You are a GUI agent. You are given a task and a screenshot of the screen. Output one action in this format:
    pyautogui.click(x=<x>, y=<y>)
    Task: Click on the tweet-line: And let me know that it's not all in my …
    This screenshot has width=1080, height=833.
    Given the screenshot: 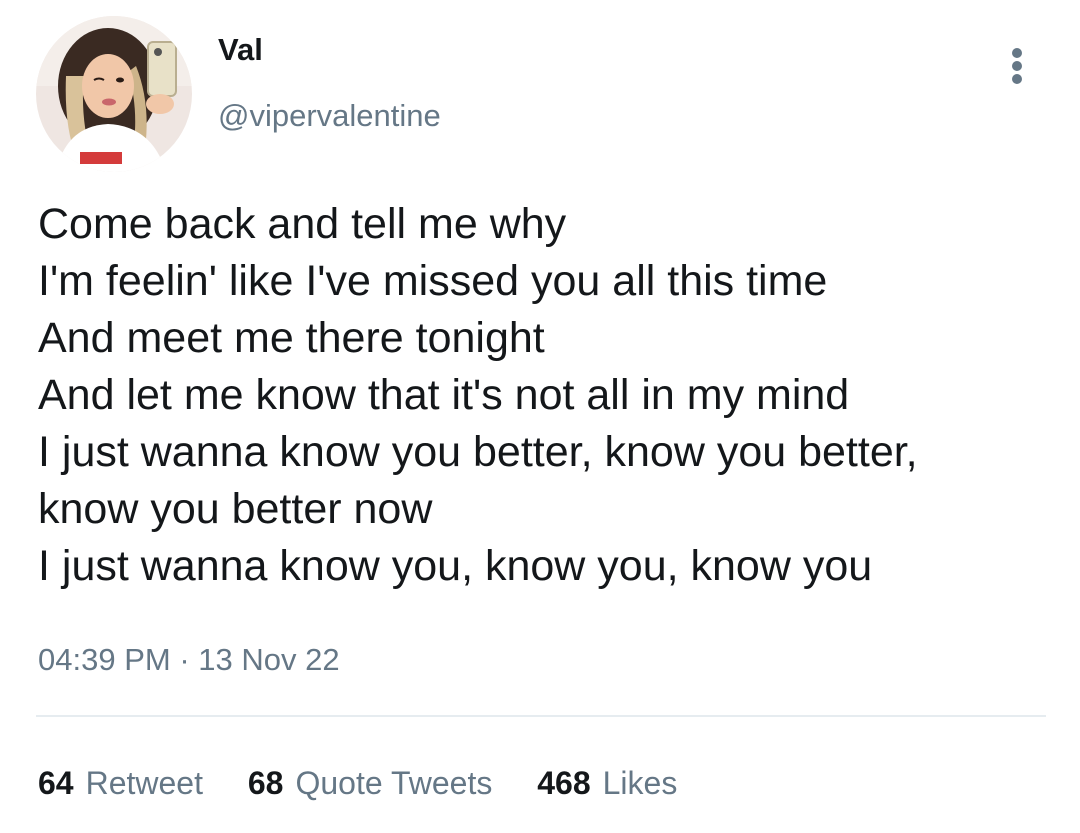 What is the action you would take?
    pyautogui.click(x=444, y=395)
    